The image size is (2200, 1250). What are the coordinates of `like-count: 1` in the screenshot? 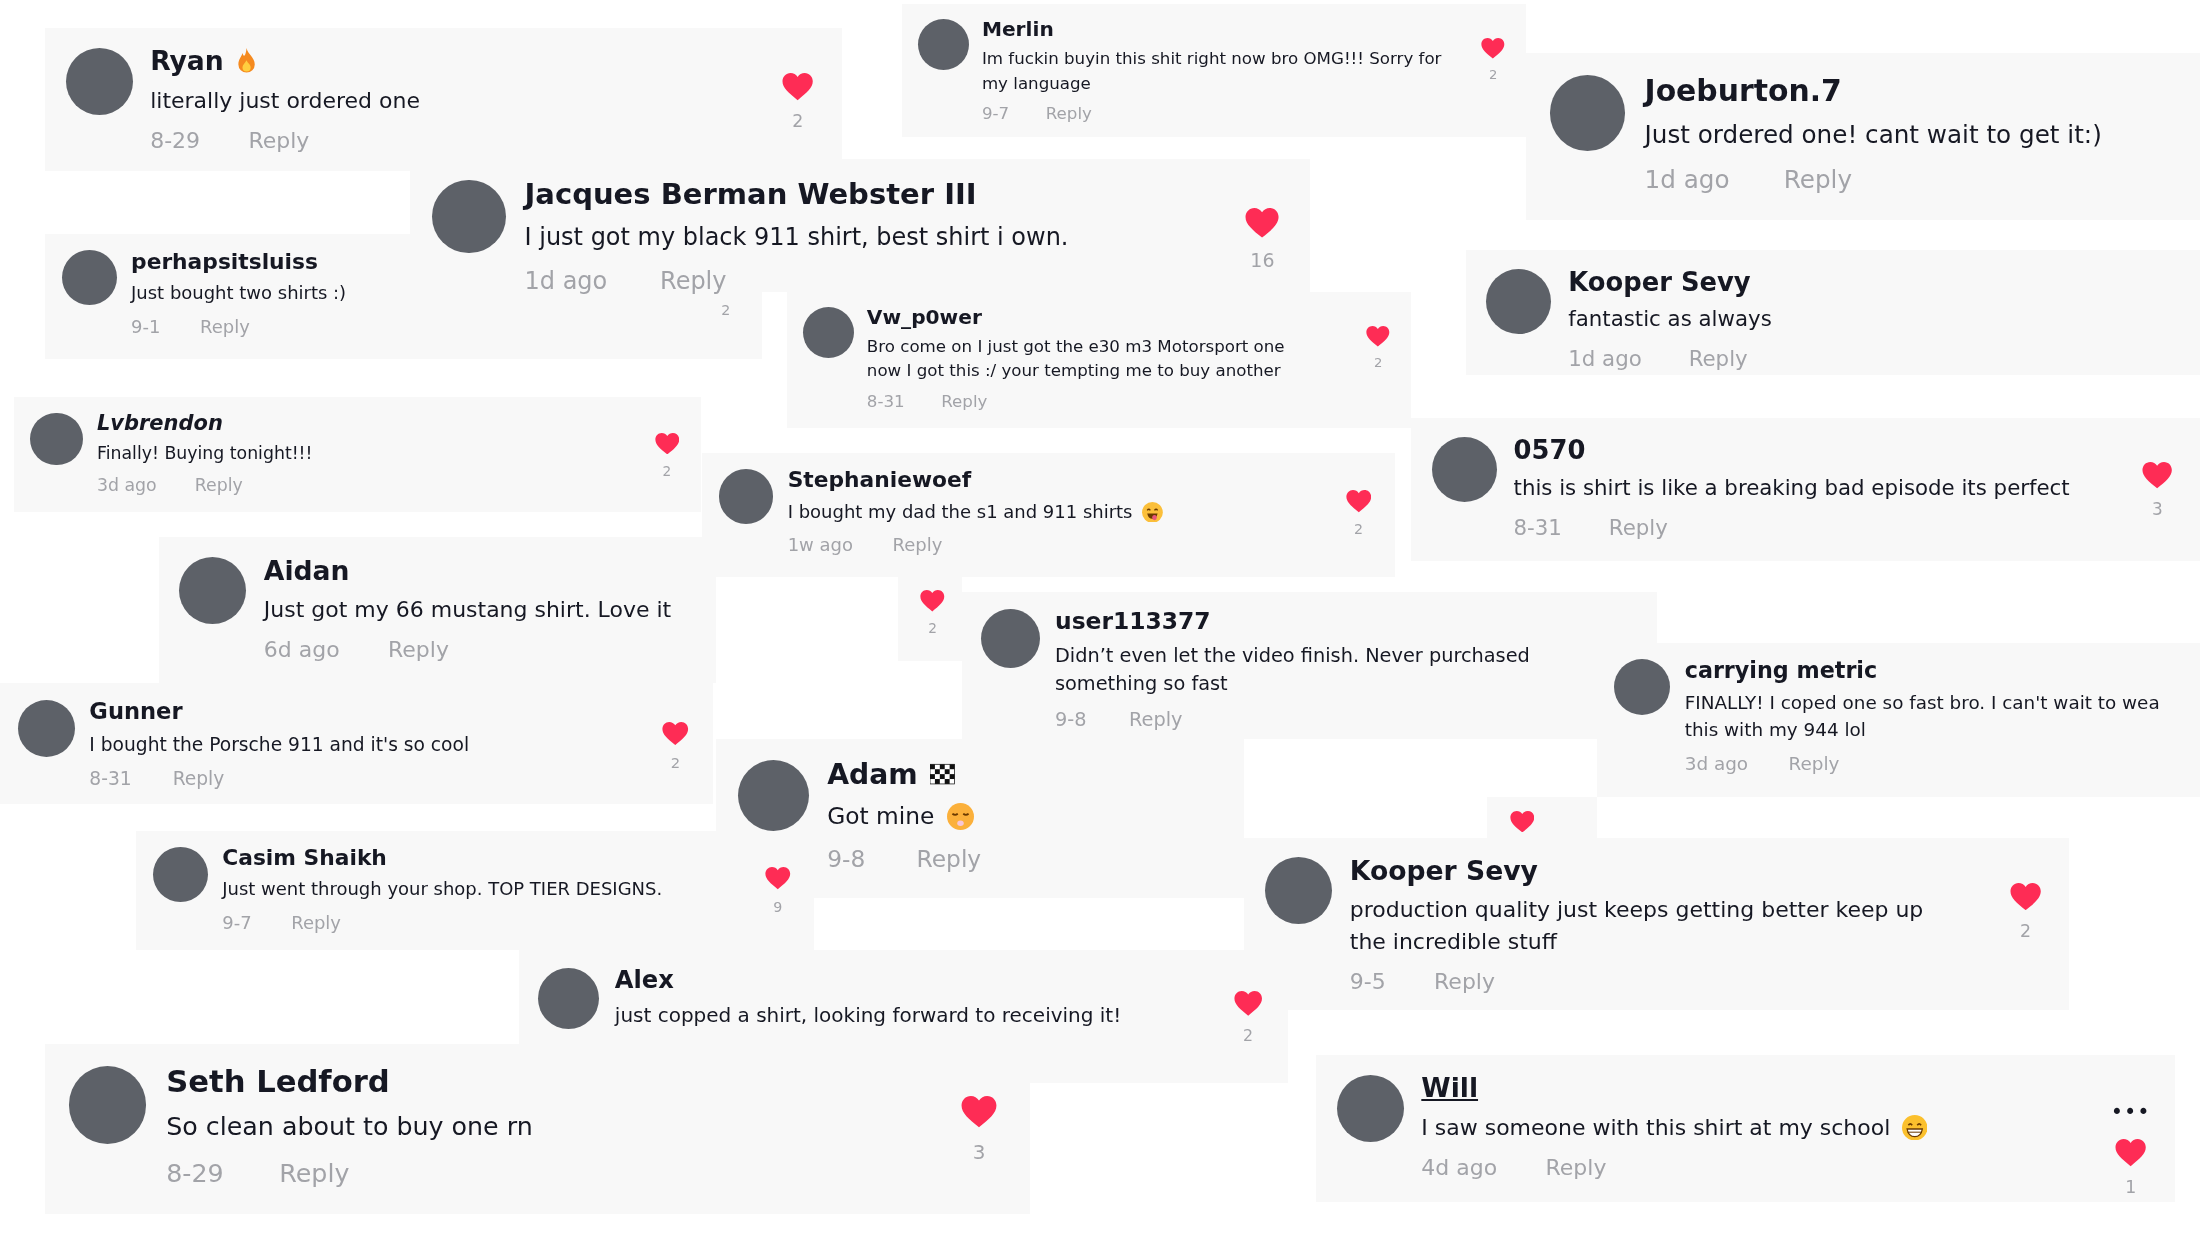 It's located at (2131, 1186).